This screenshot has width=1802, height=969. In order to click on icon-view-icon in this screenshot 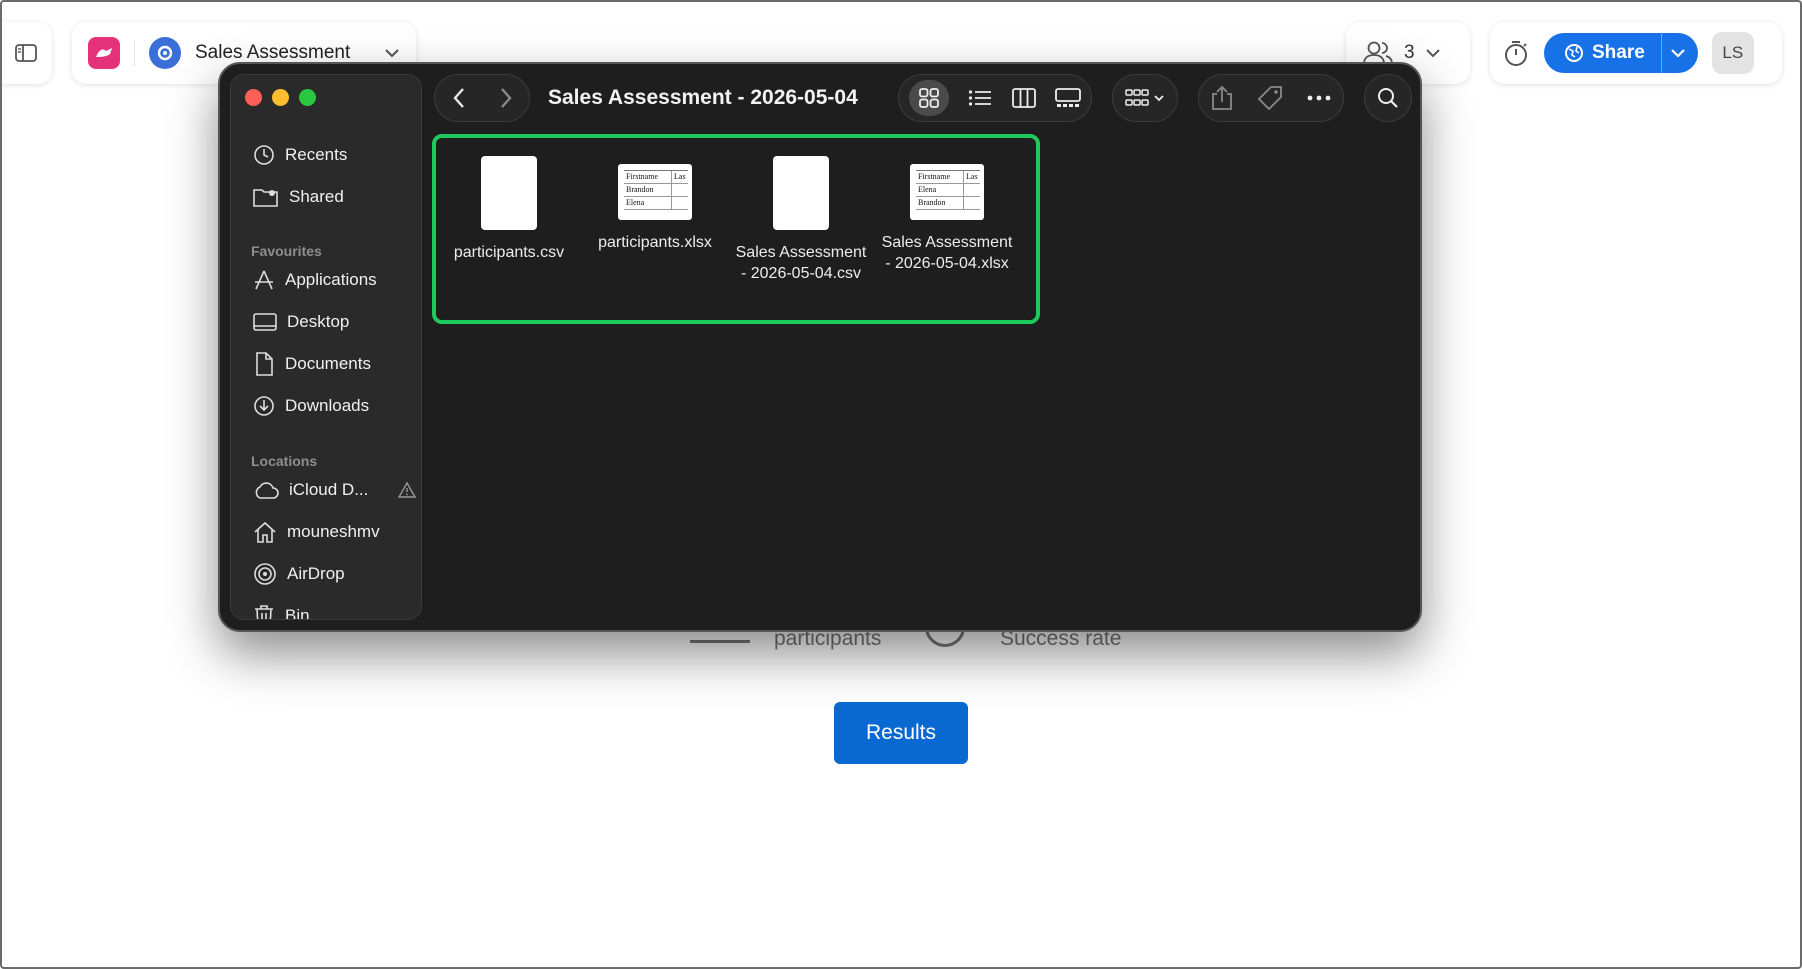, I will do `click(928, 98)`.